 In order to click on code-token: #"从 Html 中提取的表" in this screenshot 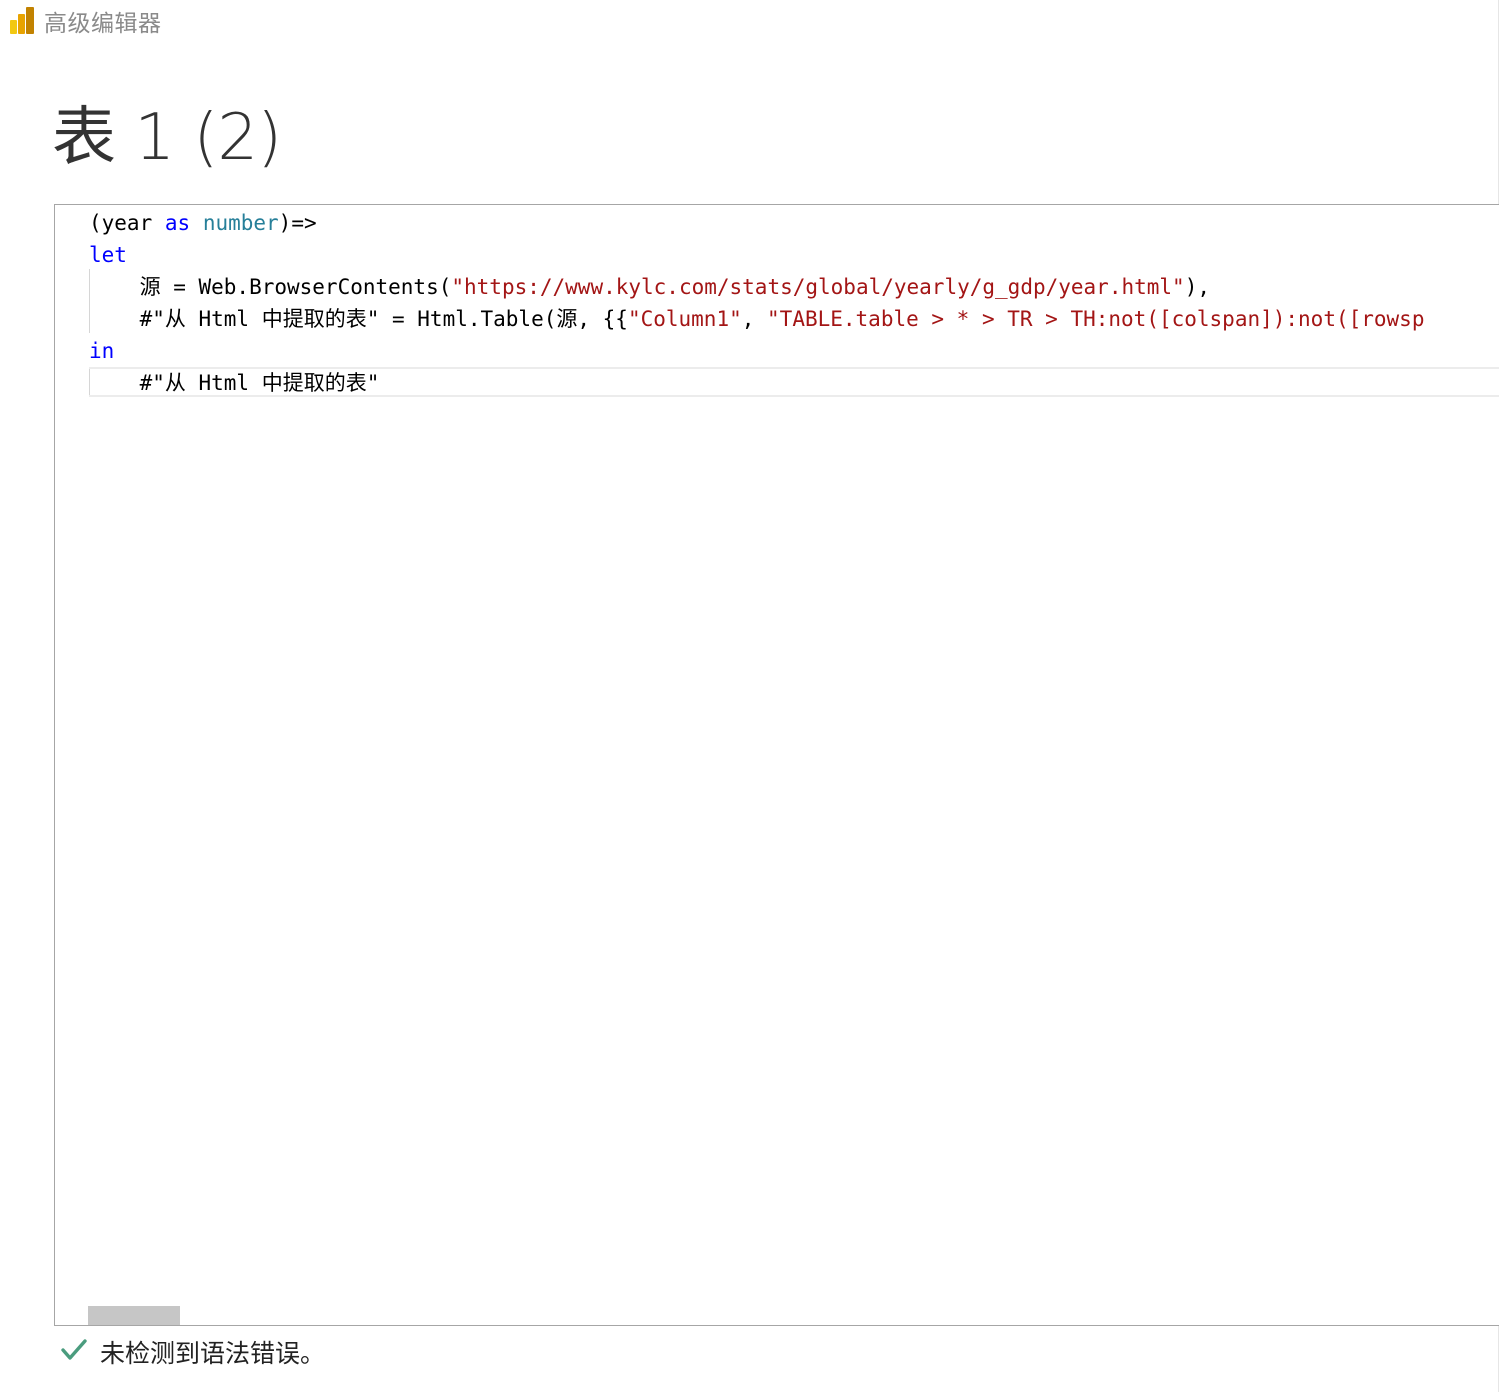, I will do `click(234, 383)`.